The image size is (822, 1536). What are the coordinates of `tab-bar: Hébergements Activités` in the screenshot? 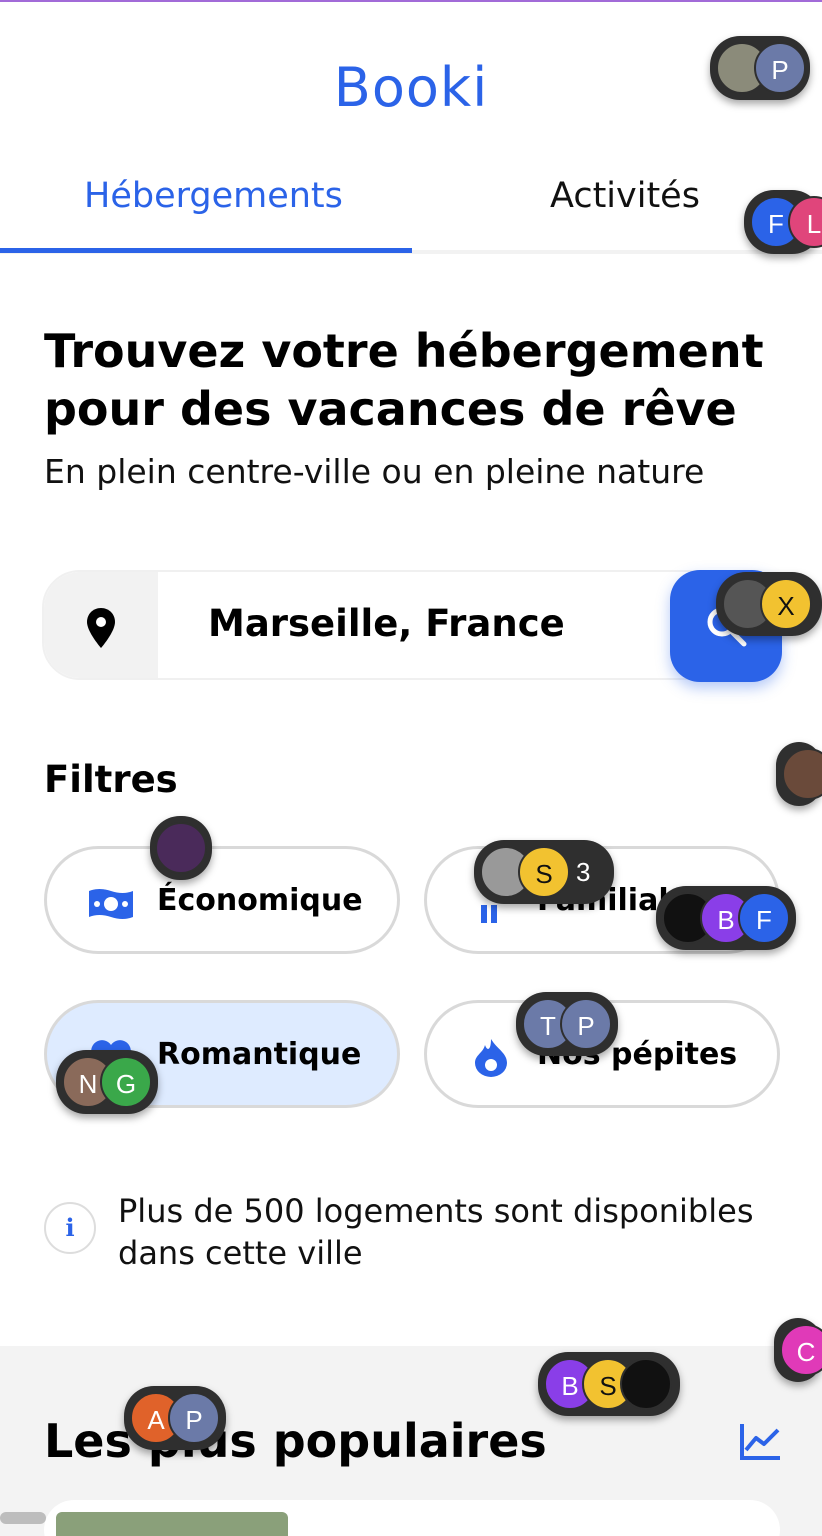 It's located at (411, 211).